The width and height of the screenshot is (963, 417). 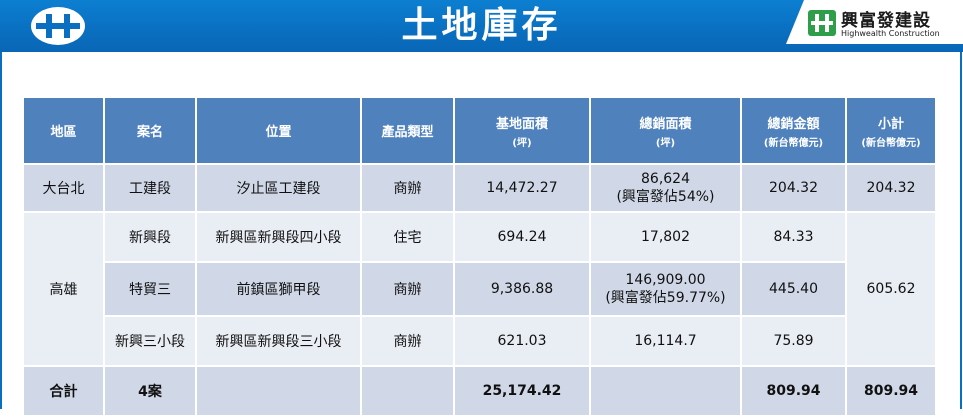 I want to click on cell-sales-area: 86,624 (興富發佔54%), so click(x=665, y=188).